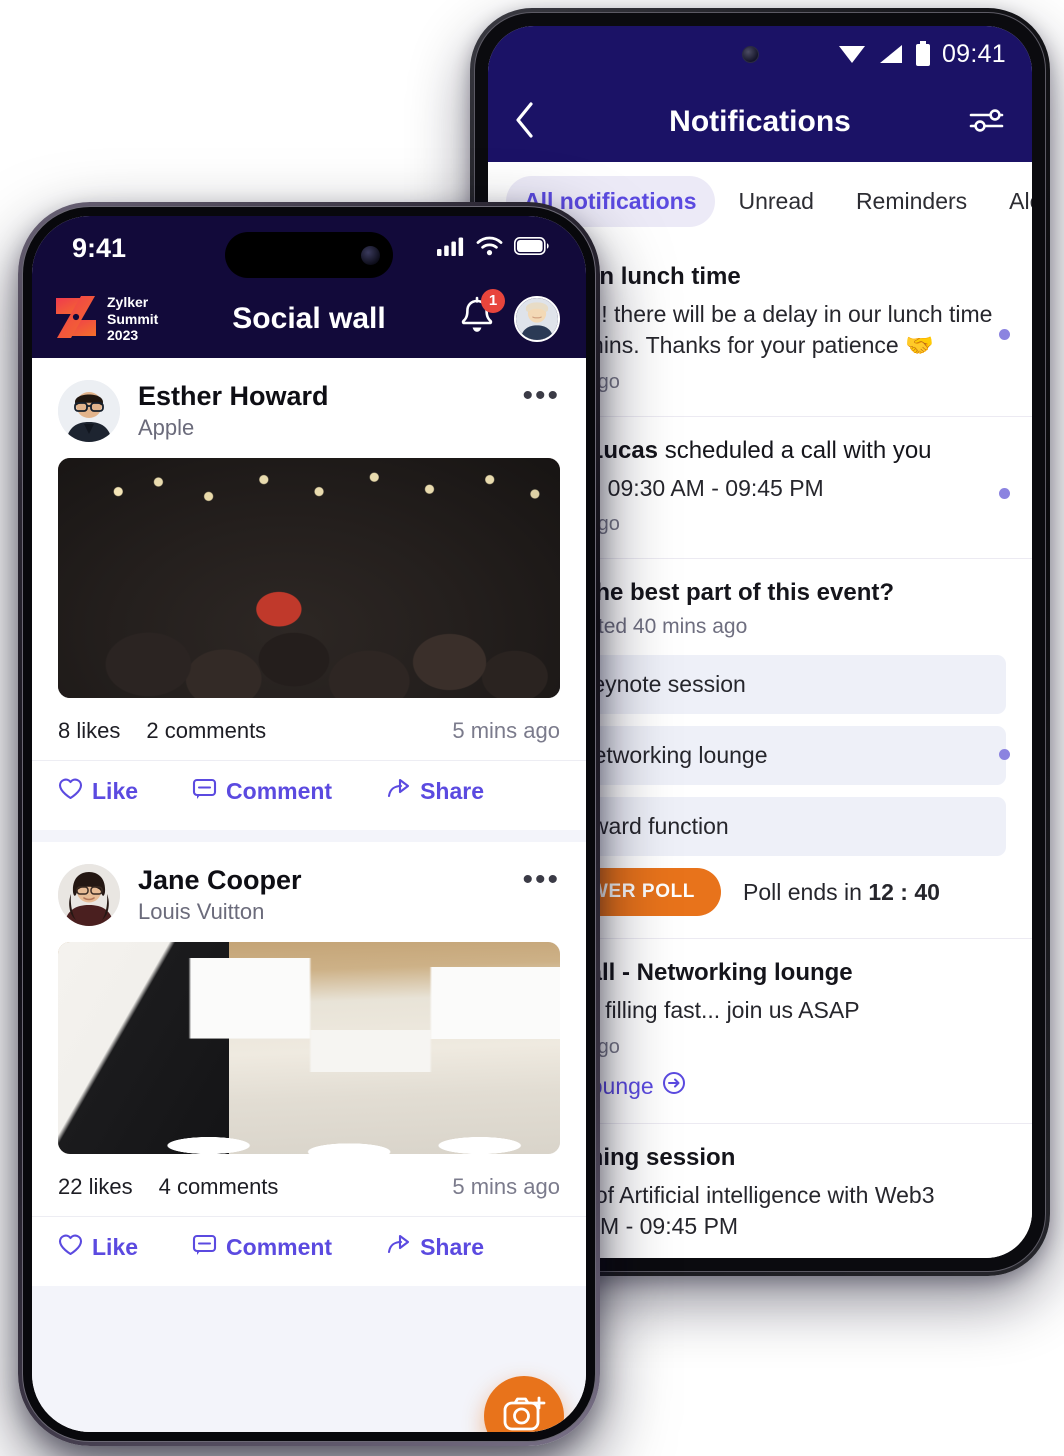  I want to click on comments-count: 4 comments, so click(218, 1186).